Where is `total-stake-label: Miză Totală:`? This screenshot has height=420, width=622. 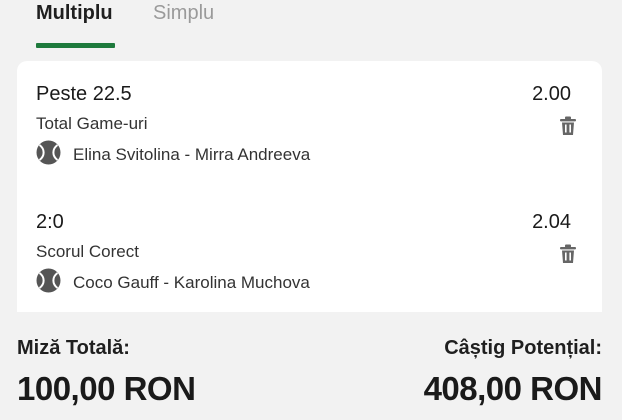
total-stake-label: Miză Totală: is located at coordinates (73, 348).